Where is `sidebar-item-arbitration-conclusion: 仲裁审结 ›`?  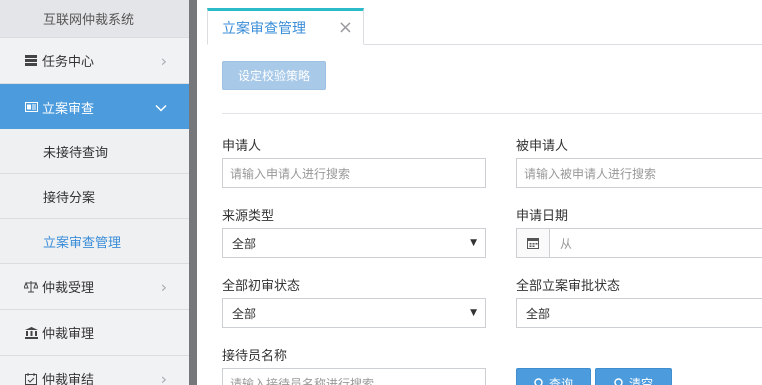
sidebar-item-arbitration-conclusion: 仲裁审结 › is located at coordinates (94, 370).